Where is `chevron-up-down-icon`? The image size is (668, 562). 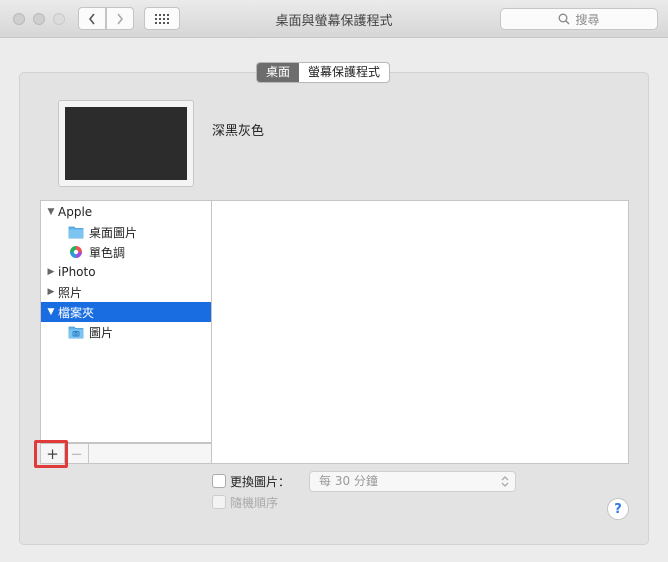 chevron-up-down-icon is located at coordinates (505, 481).